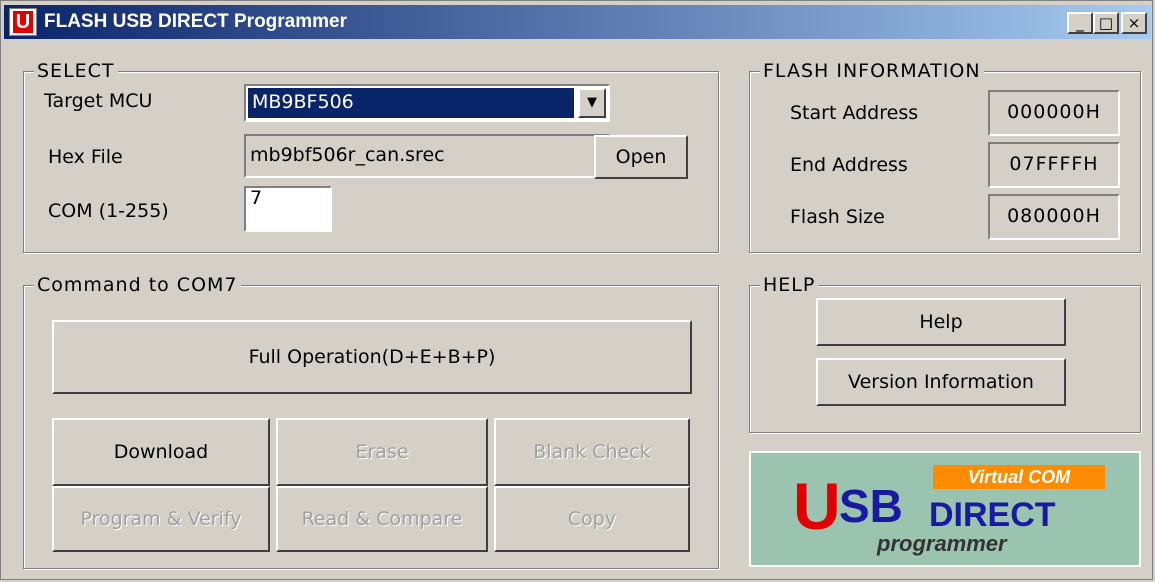  What do you see at coordinates (592, 519) in the screenshot?
I see `copy-button: Copy` at bounding box center [592, 519].